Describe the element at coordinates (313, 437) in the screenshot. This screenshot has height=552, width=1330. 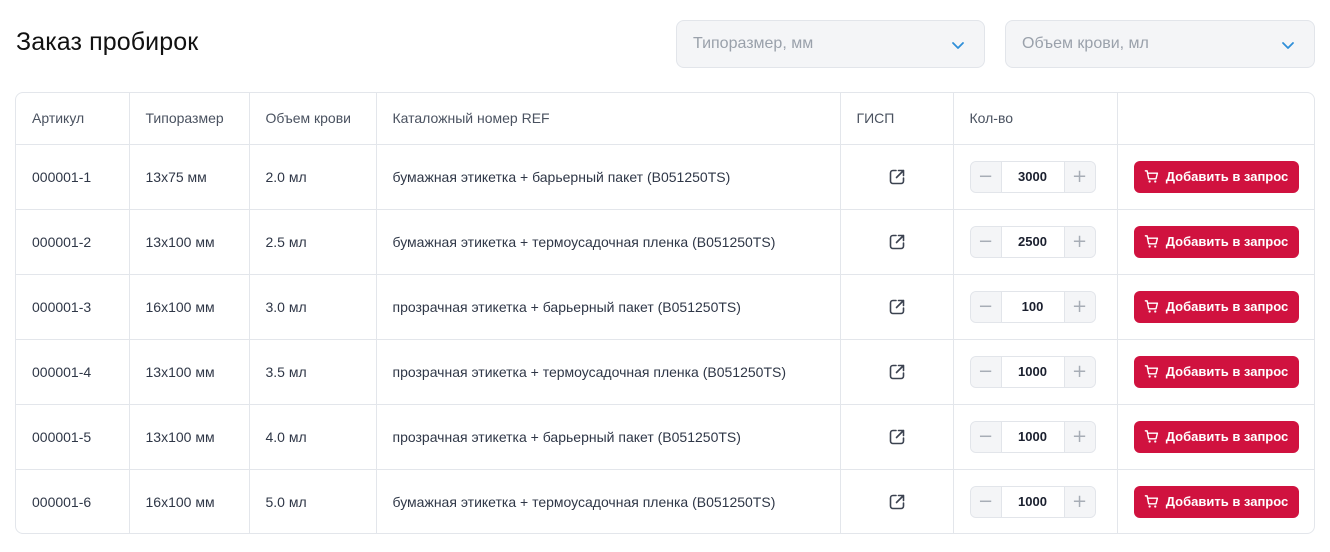
I see `cell-volume: 4.0 мл` at that location.